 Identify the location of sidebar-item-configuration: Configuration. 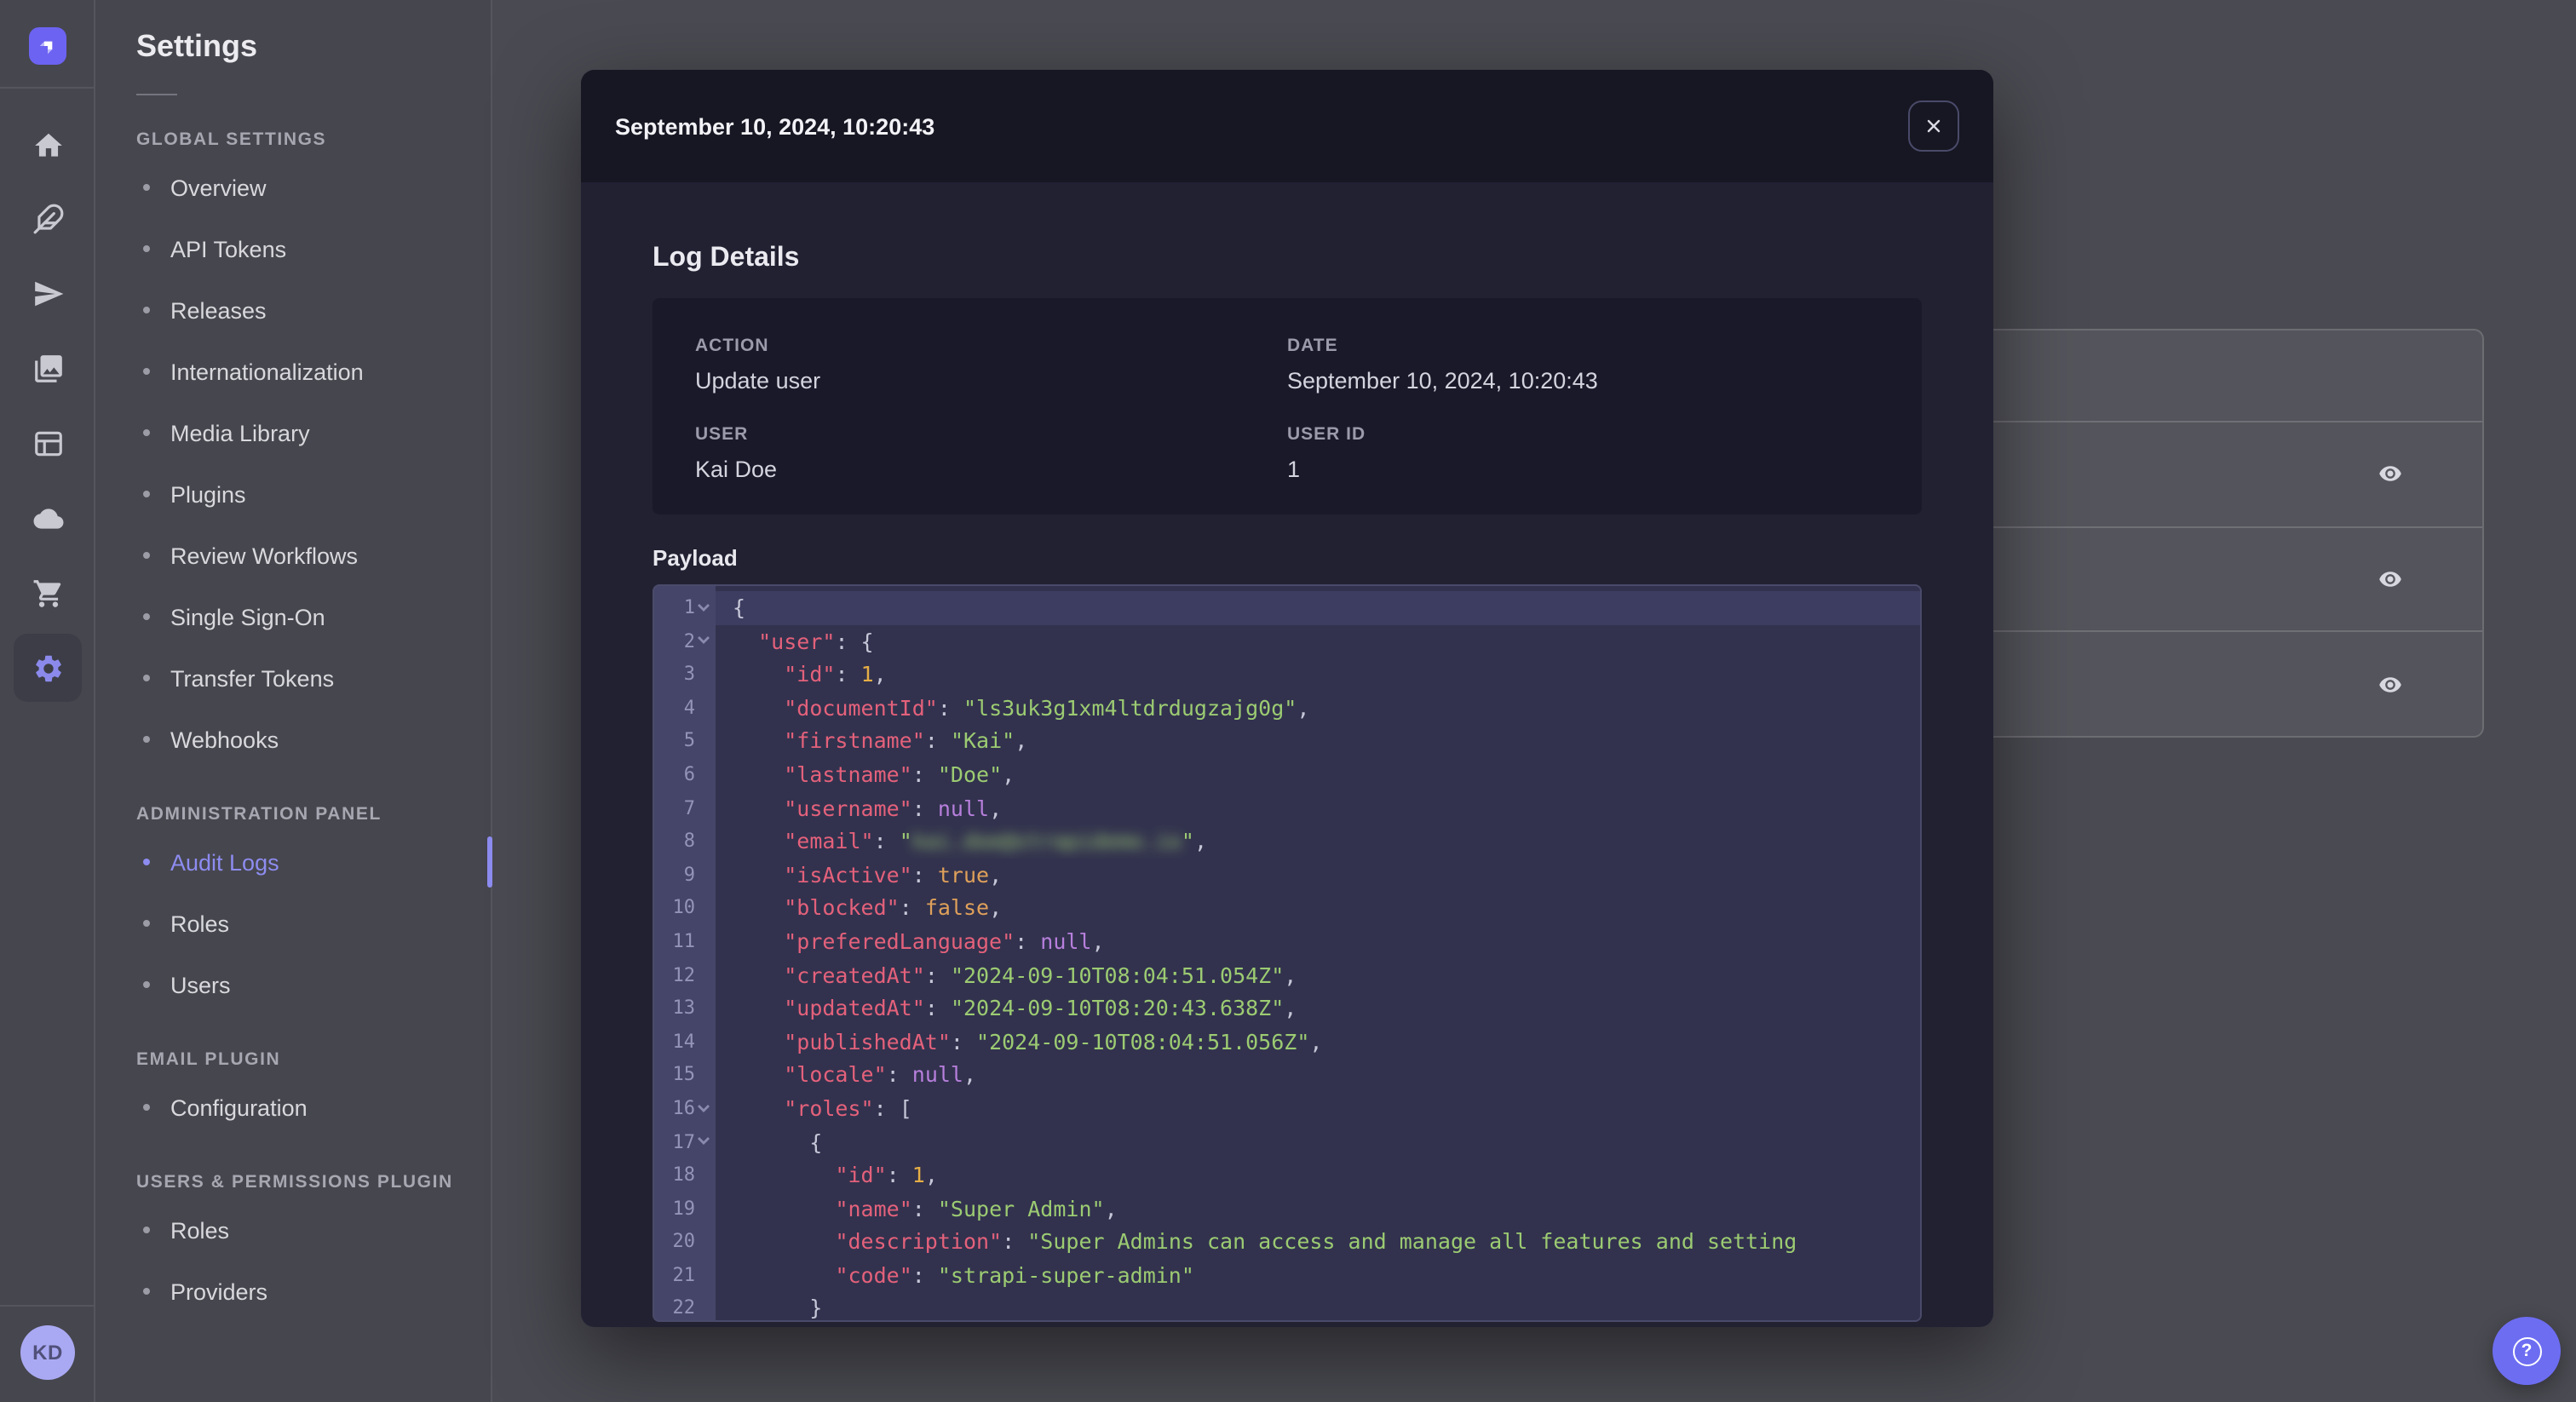
(293, 1107).